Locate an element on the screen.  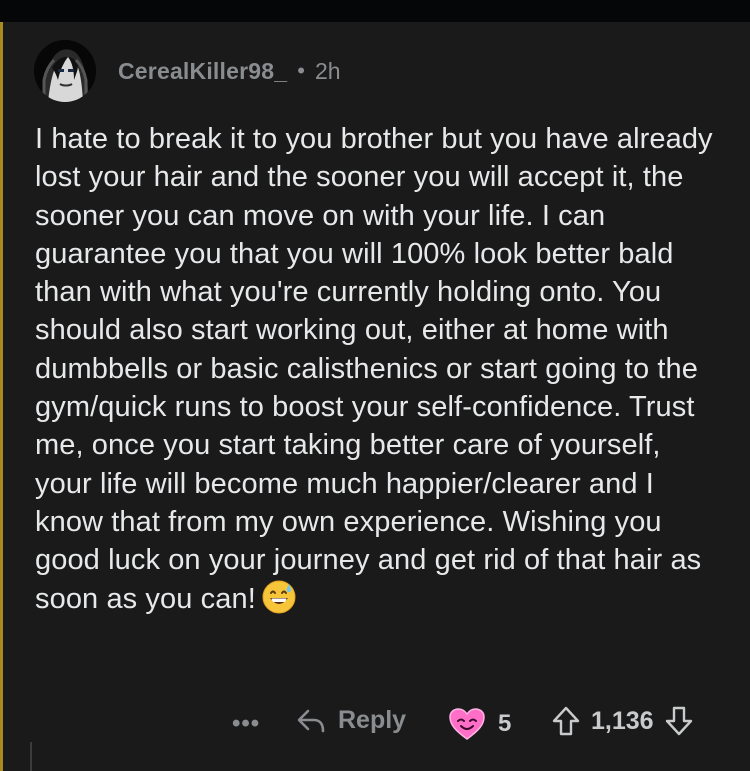
upvote-arrow-icon is located at coordinates (566, 721).